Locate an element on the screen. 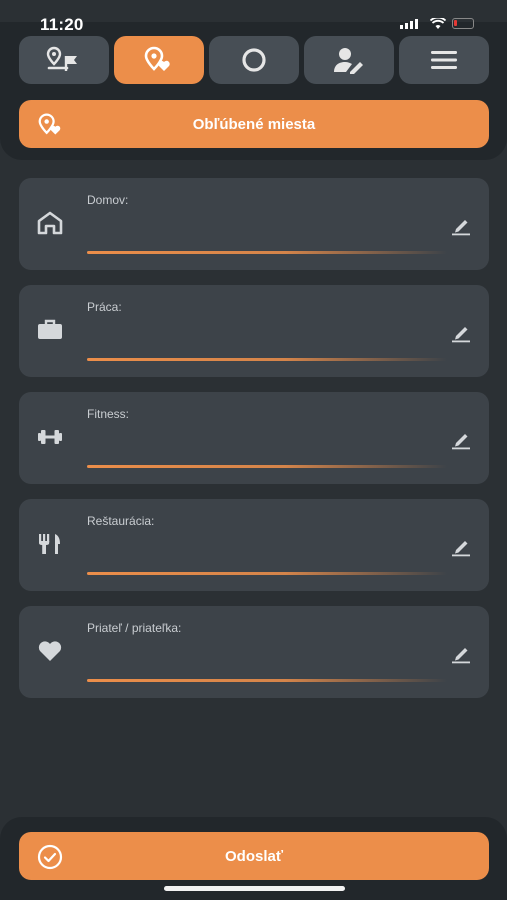 This screenshot has width=507, height=900. wifi-icon is located at coordinates (438, 23).